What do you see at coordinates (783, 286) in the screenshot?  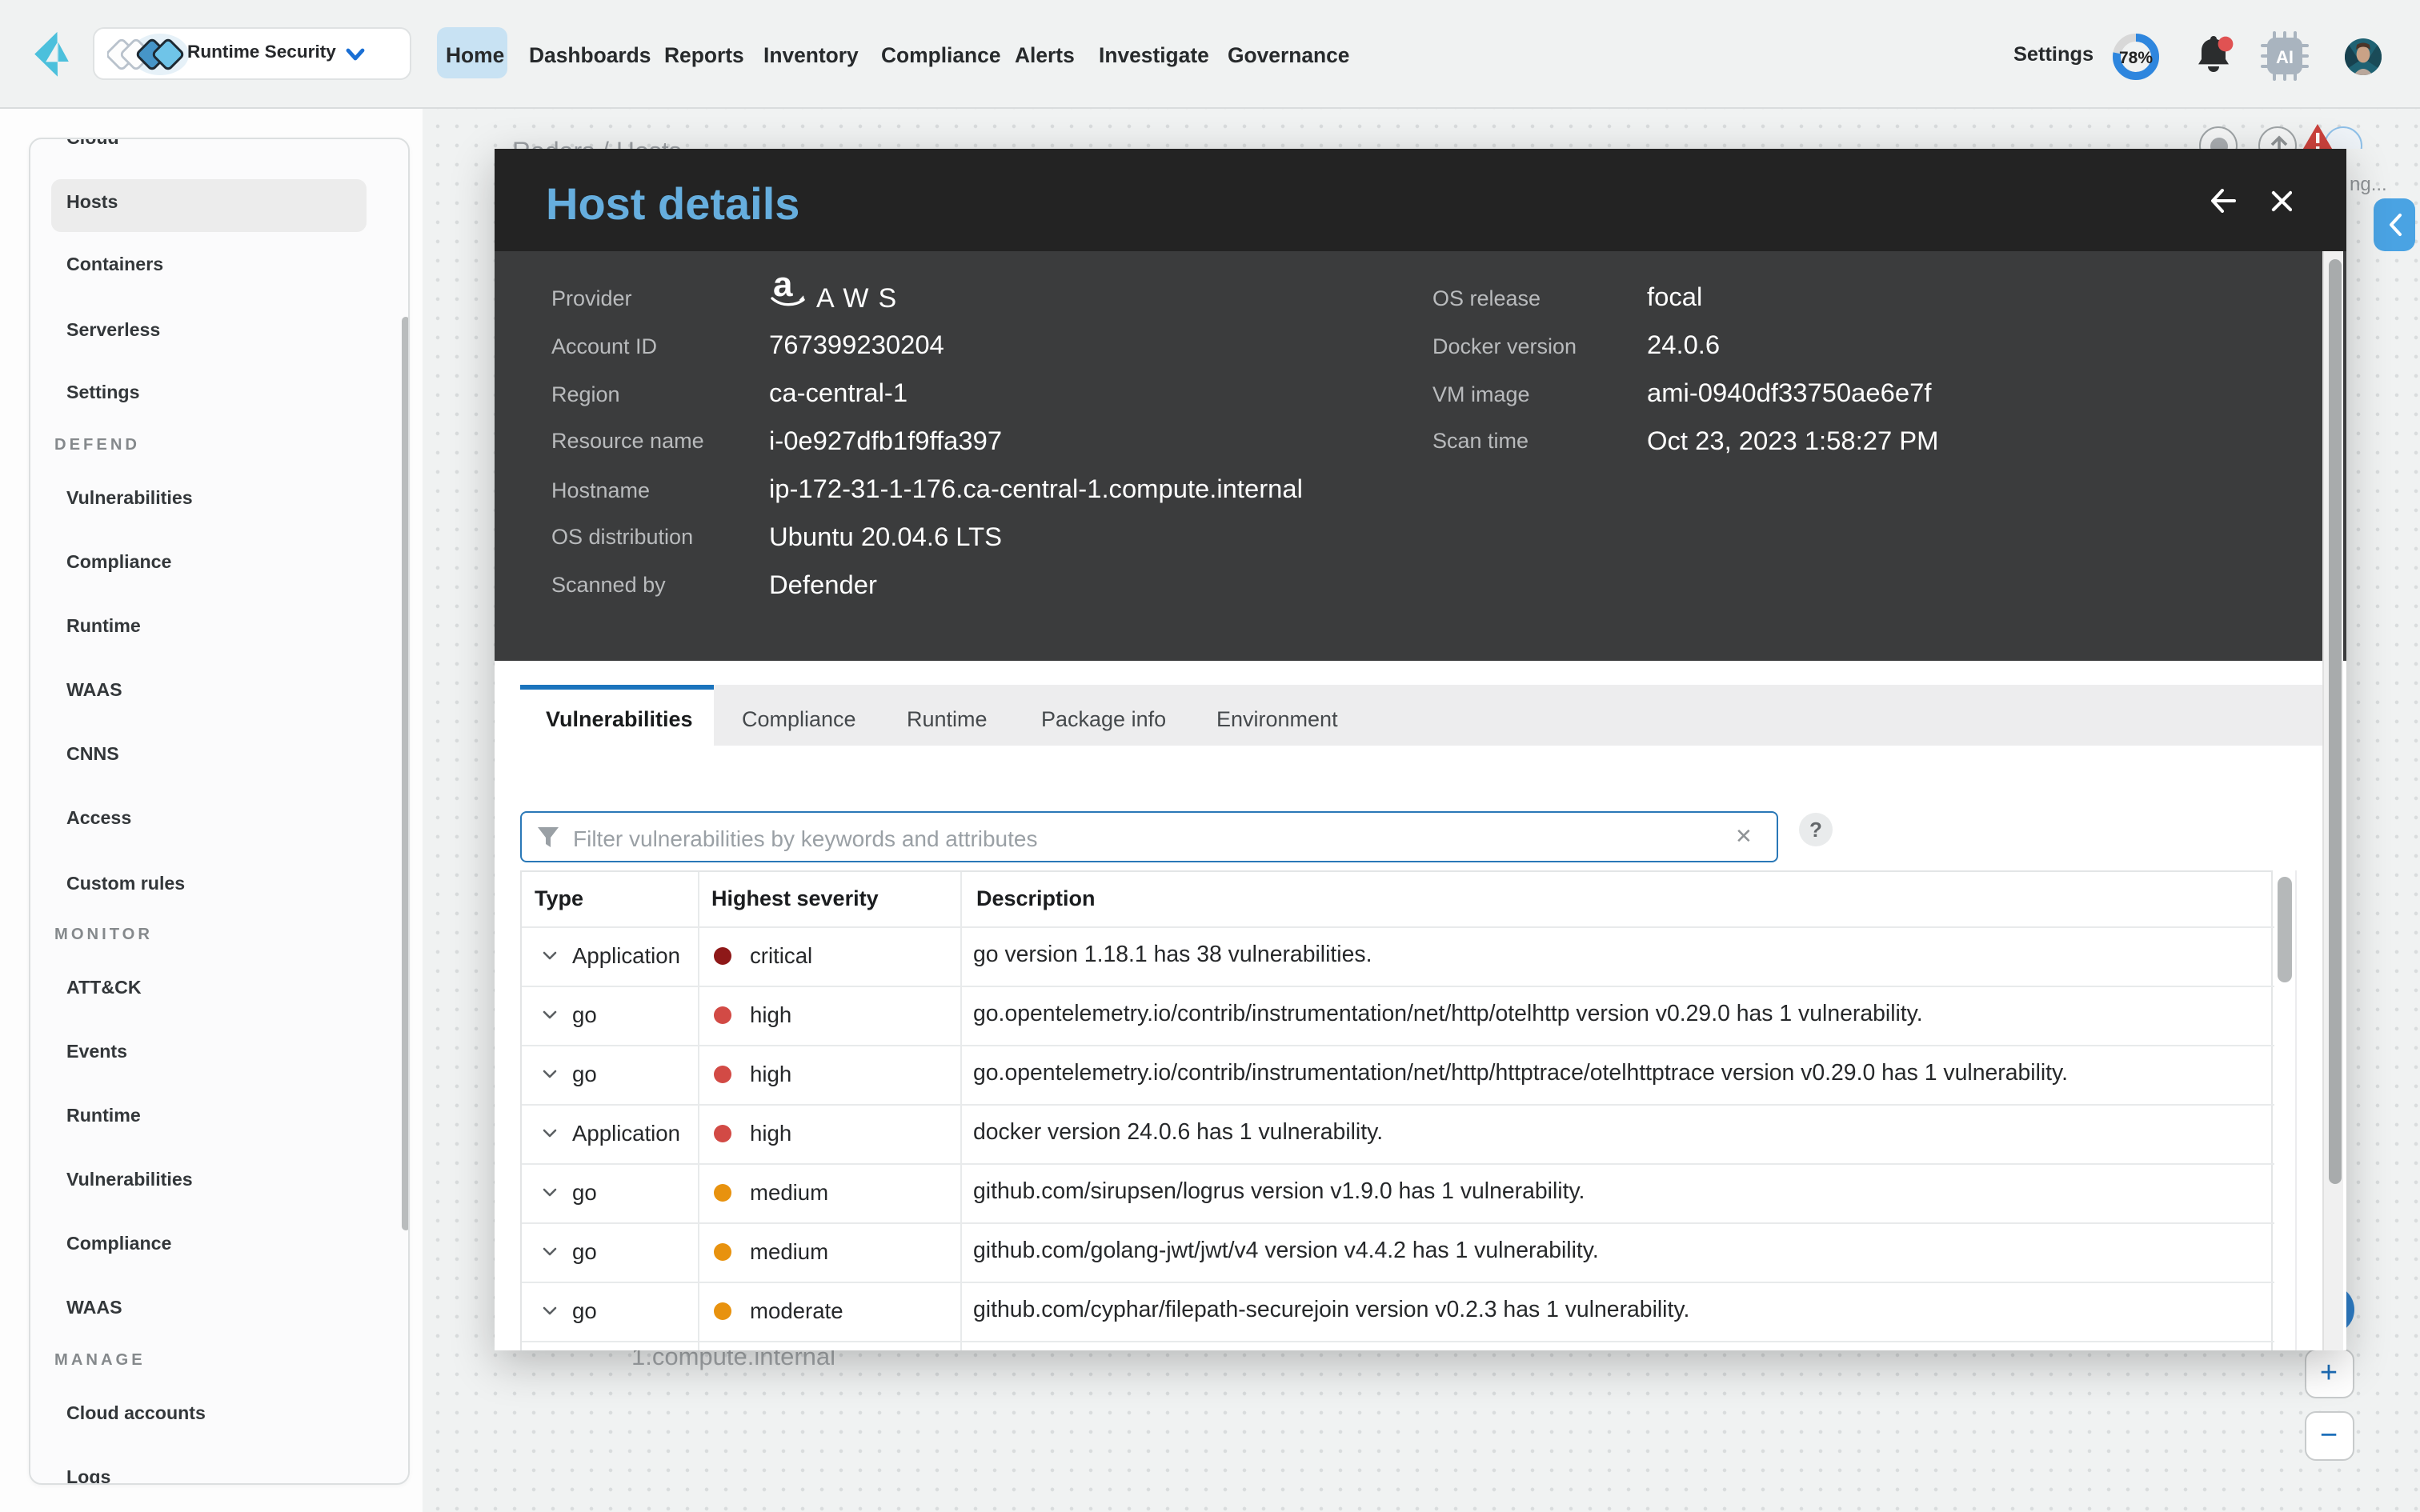 I see `svg-text: a` at bounding box center [783, 286].